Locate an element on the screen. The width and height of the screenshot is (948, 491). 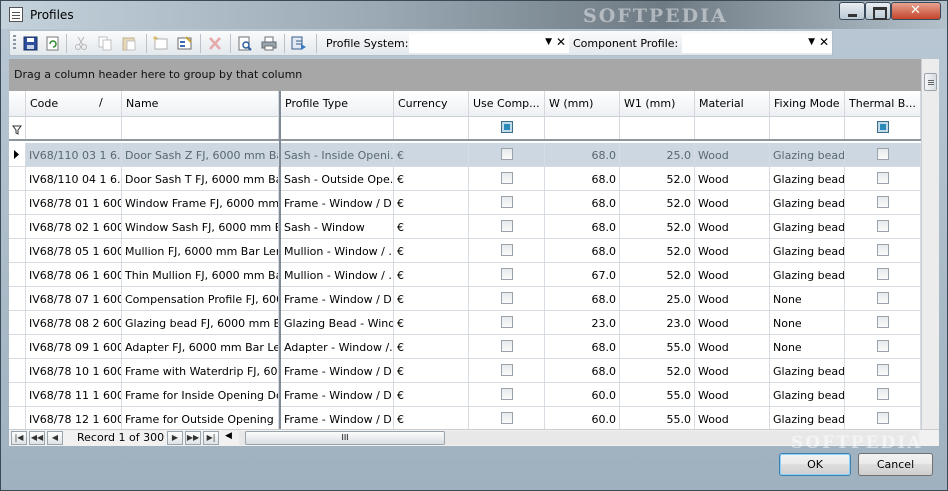
clear-icon: ✕ is located at coordinates (561, 42).